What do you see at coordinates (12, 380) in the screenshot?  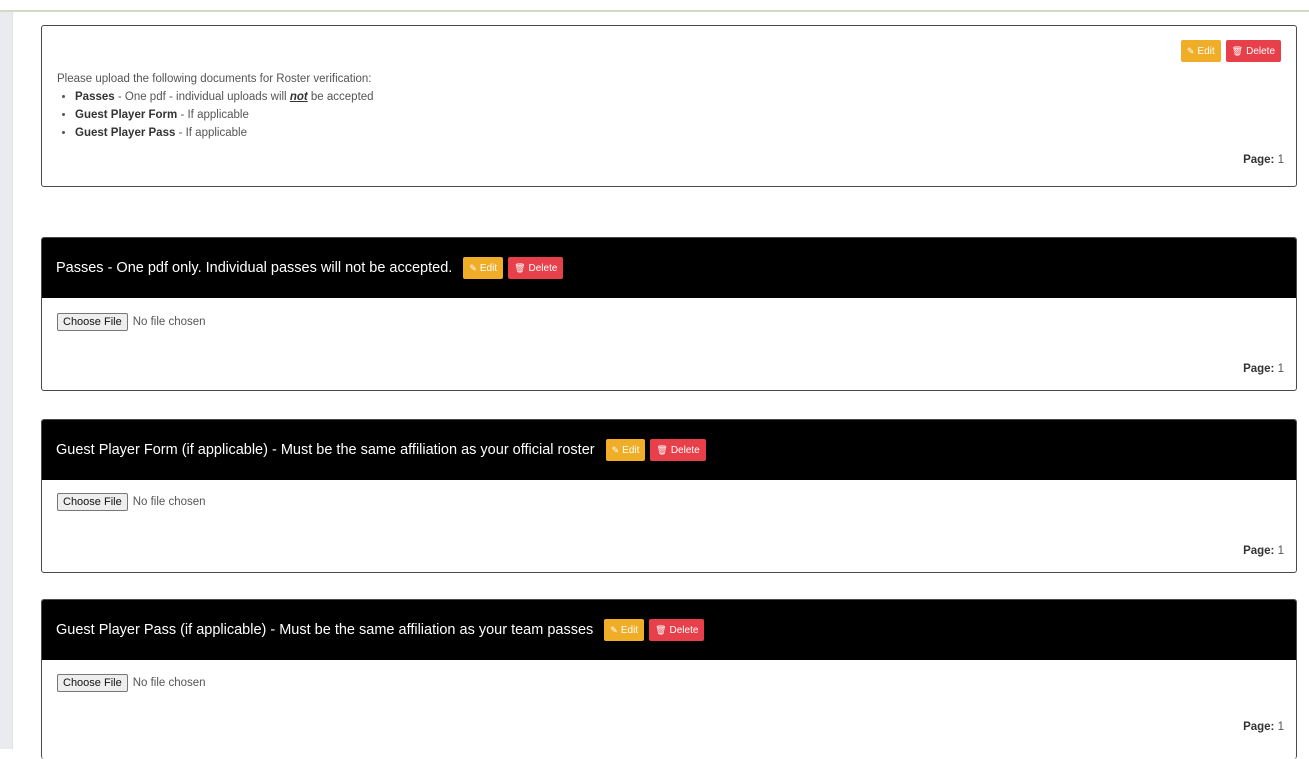 I see `left-sidebar-edge` at bounding box center [12, 380].